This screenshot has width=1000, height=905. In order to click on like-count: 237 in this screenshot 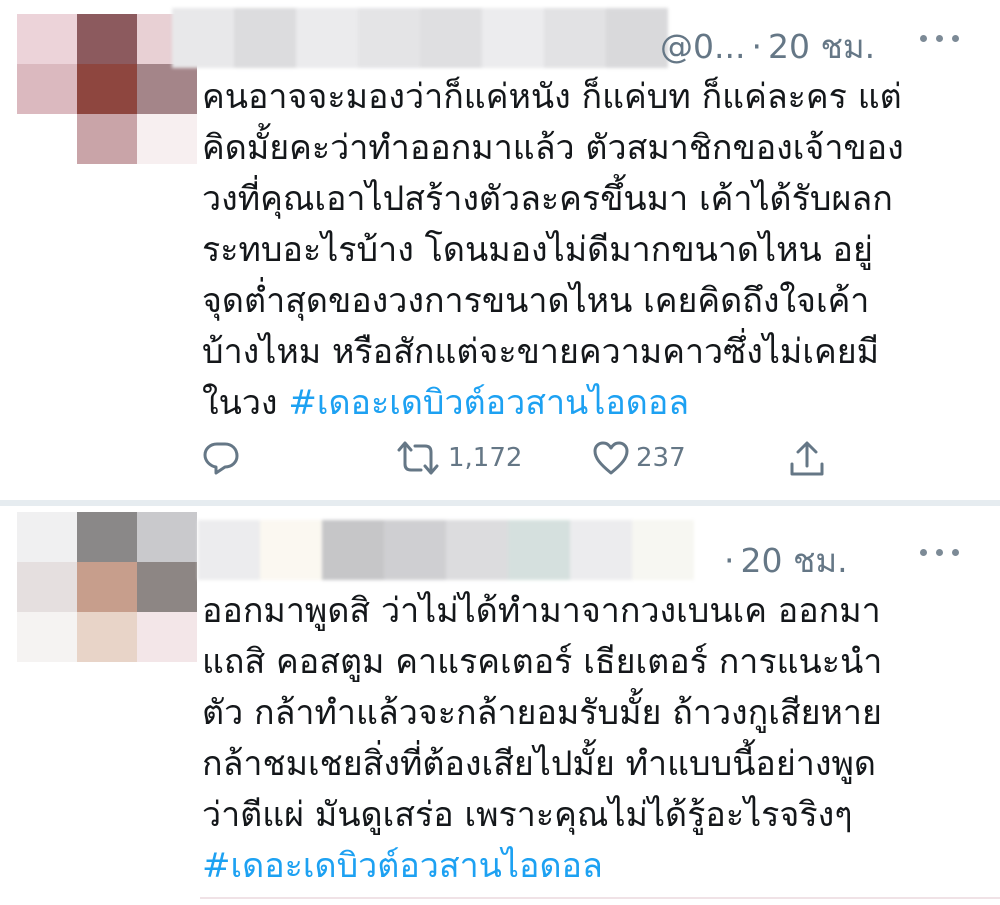, I will do `click(661, 458)`.